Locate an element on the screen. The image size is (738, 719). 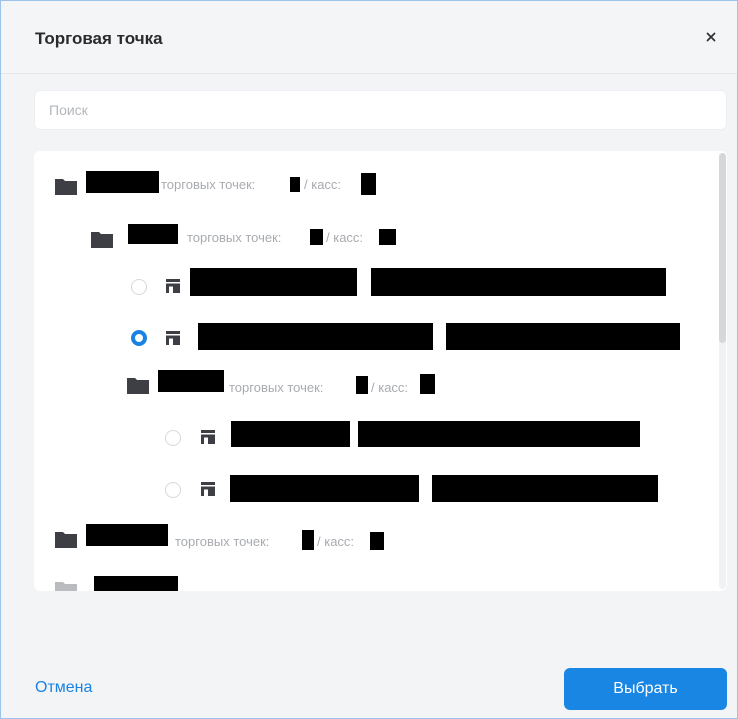
search-input is located at coordinates (380, 110).